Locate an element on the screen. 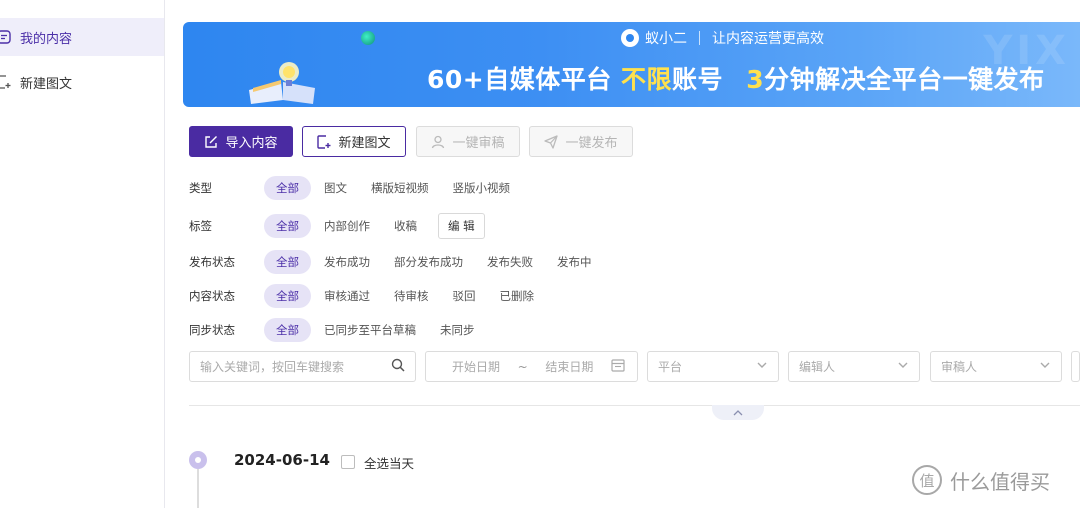  sidebar-item-label: 新建图文 is located at coordinates (46, 84).